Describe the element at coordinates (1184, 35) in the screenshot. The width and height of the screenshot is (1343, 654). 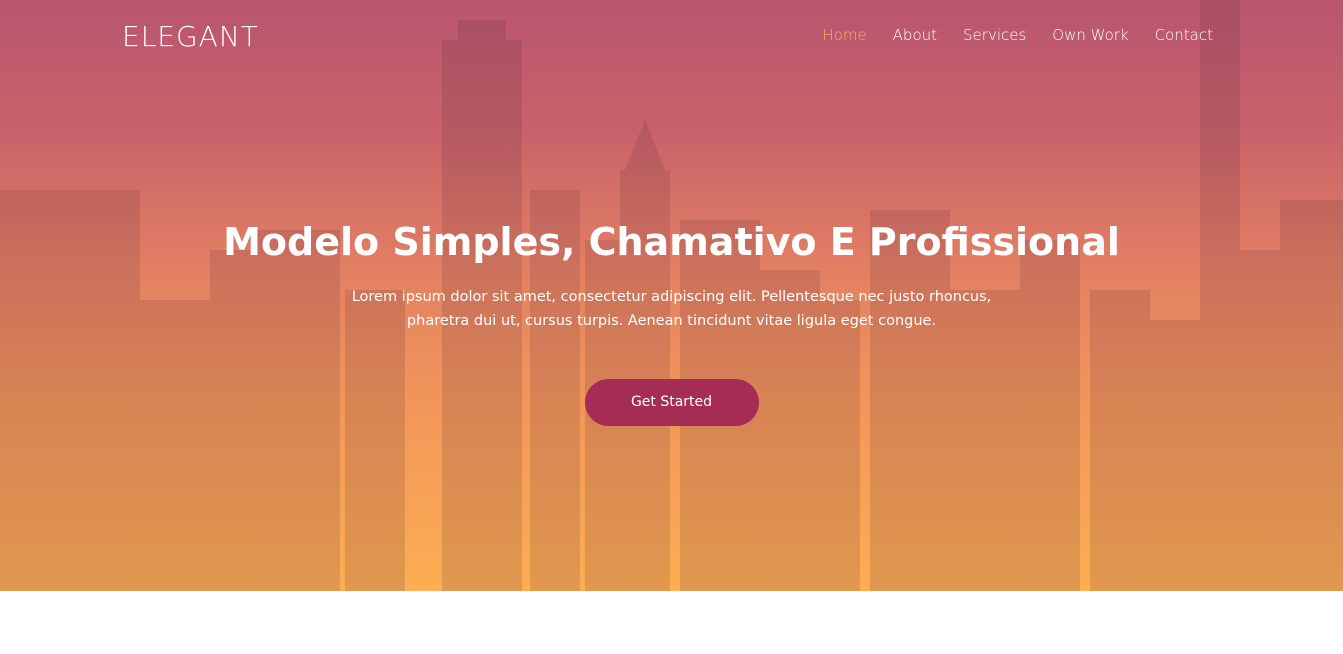
I see `nav-item-contact: Contact` at that location.